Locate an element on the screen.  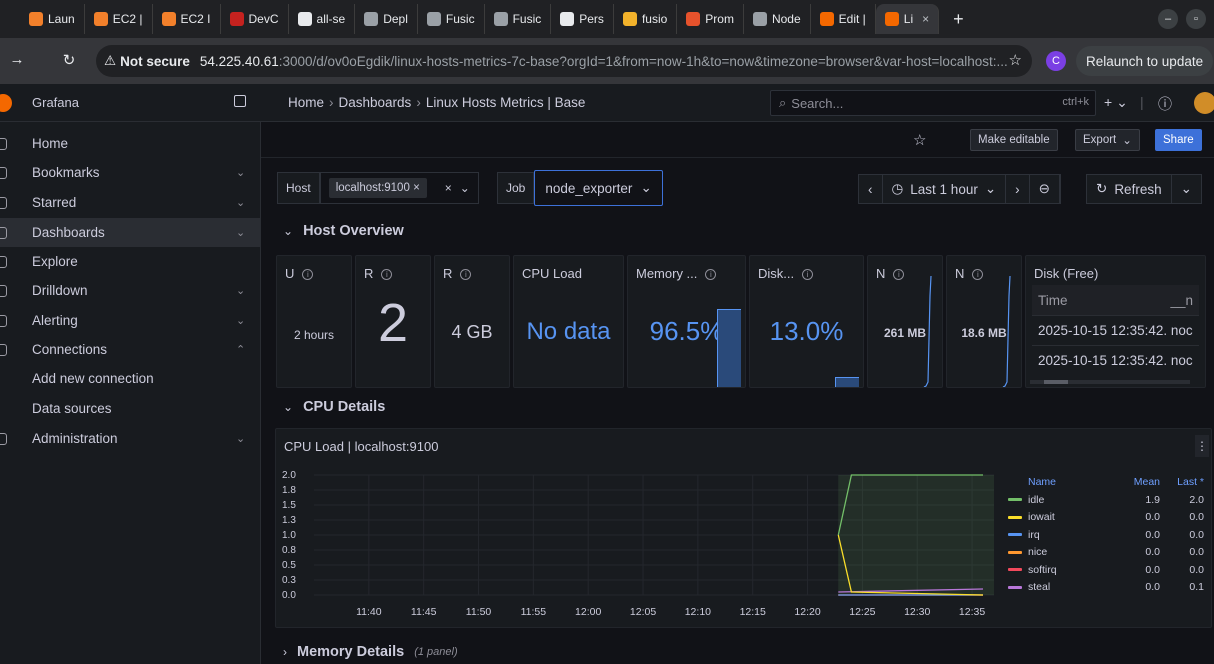
legend-column-header: Last * is located at coordinates (1182, 482).